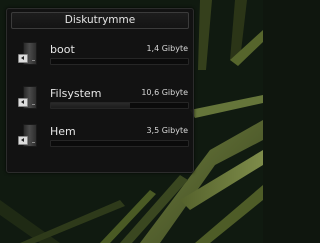 This screenshot has height=243, width=320. Describe the element at coordinates (103, 137) in the screenshot. I see `disk-item-hem: Hem 3,5 Gibyte` at that location.